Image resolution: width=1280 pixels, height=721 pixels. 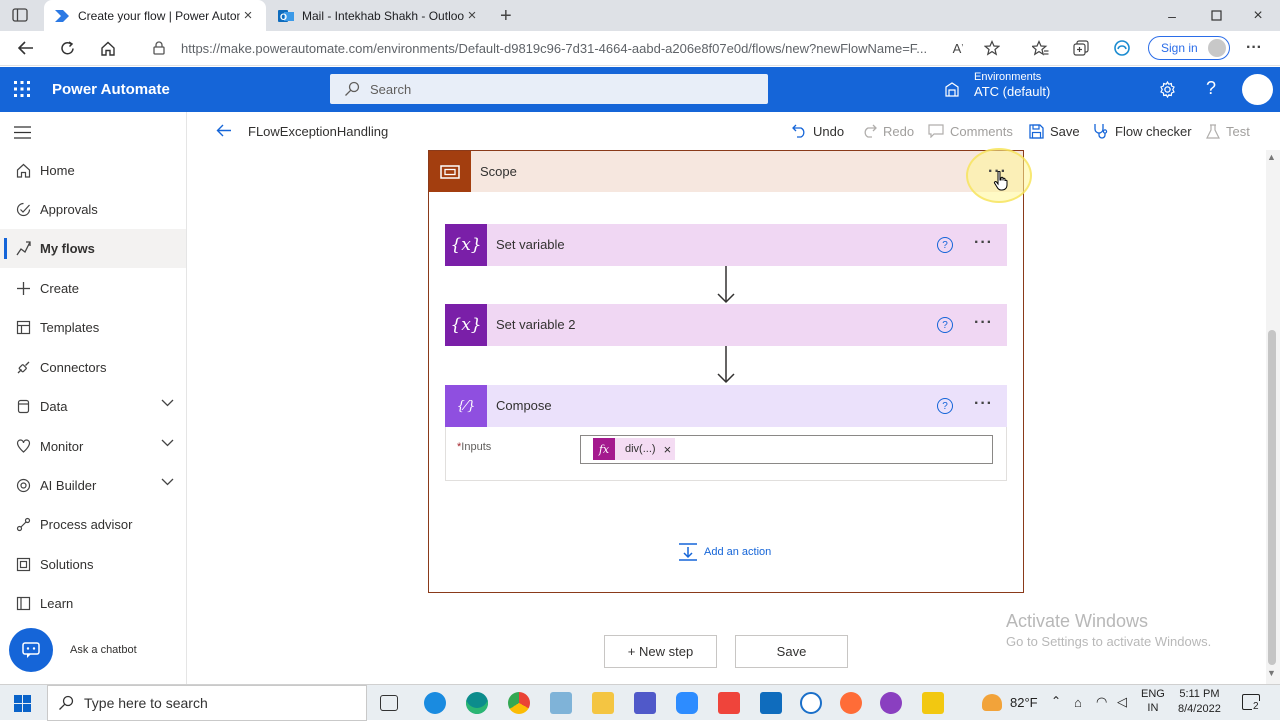 I want to click on power-bi-icon, so click(x=933, y=703).